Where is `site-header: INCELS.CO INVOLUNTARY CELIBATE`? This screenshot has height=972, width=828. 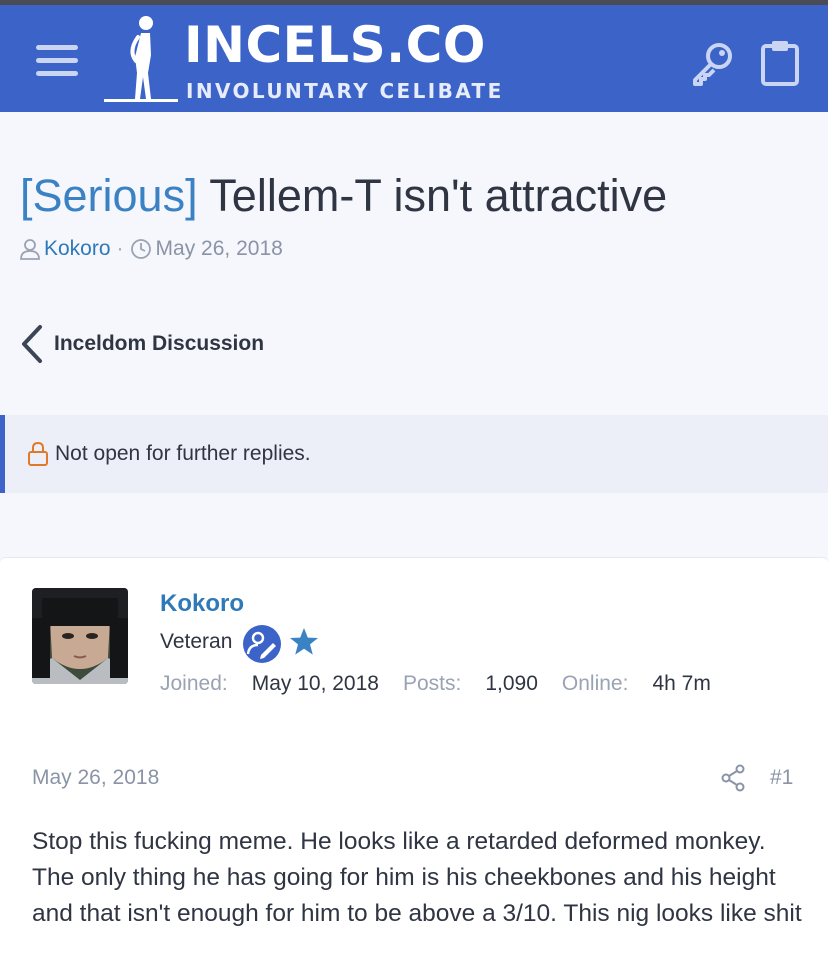 site-header: INCELS.CO INVOLUNTARY CELIBATE is located at coordinates (414, 58).